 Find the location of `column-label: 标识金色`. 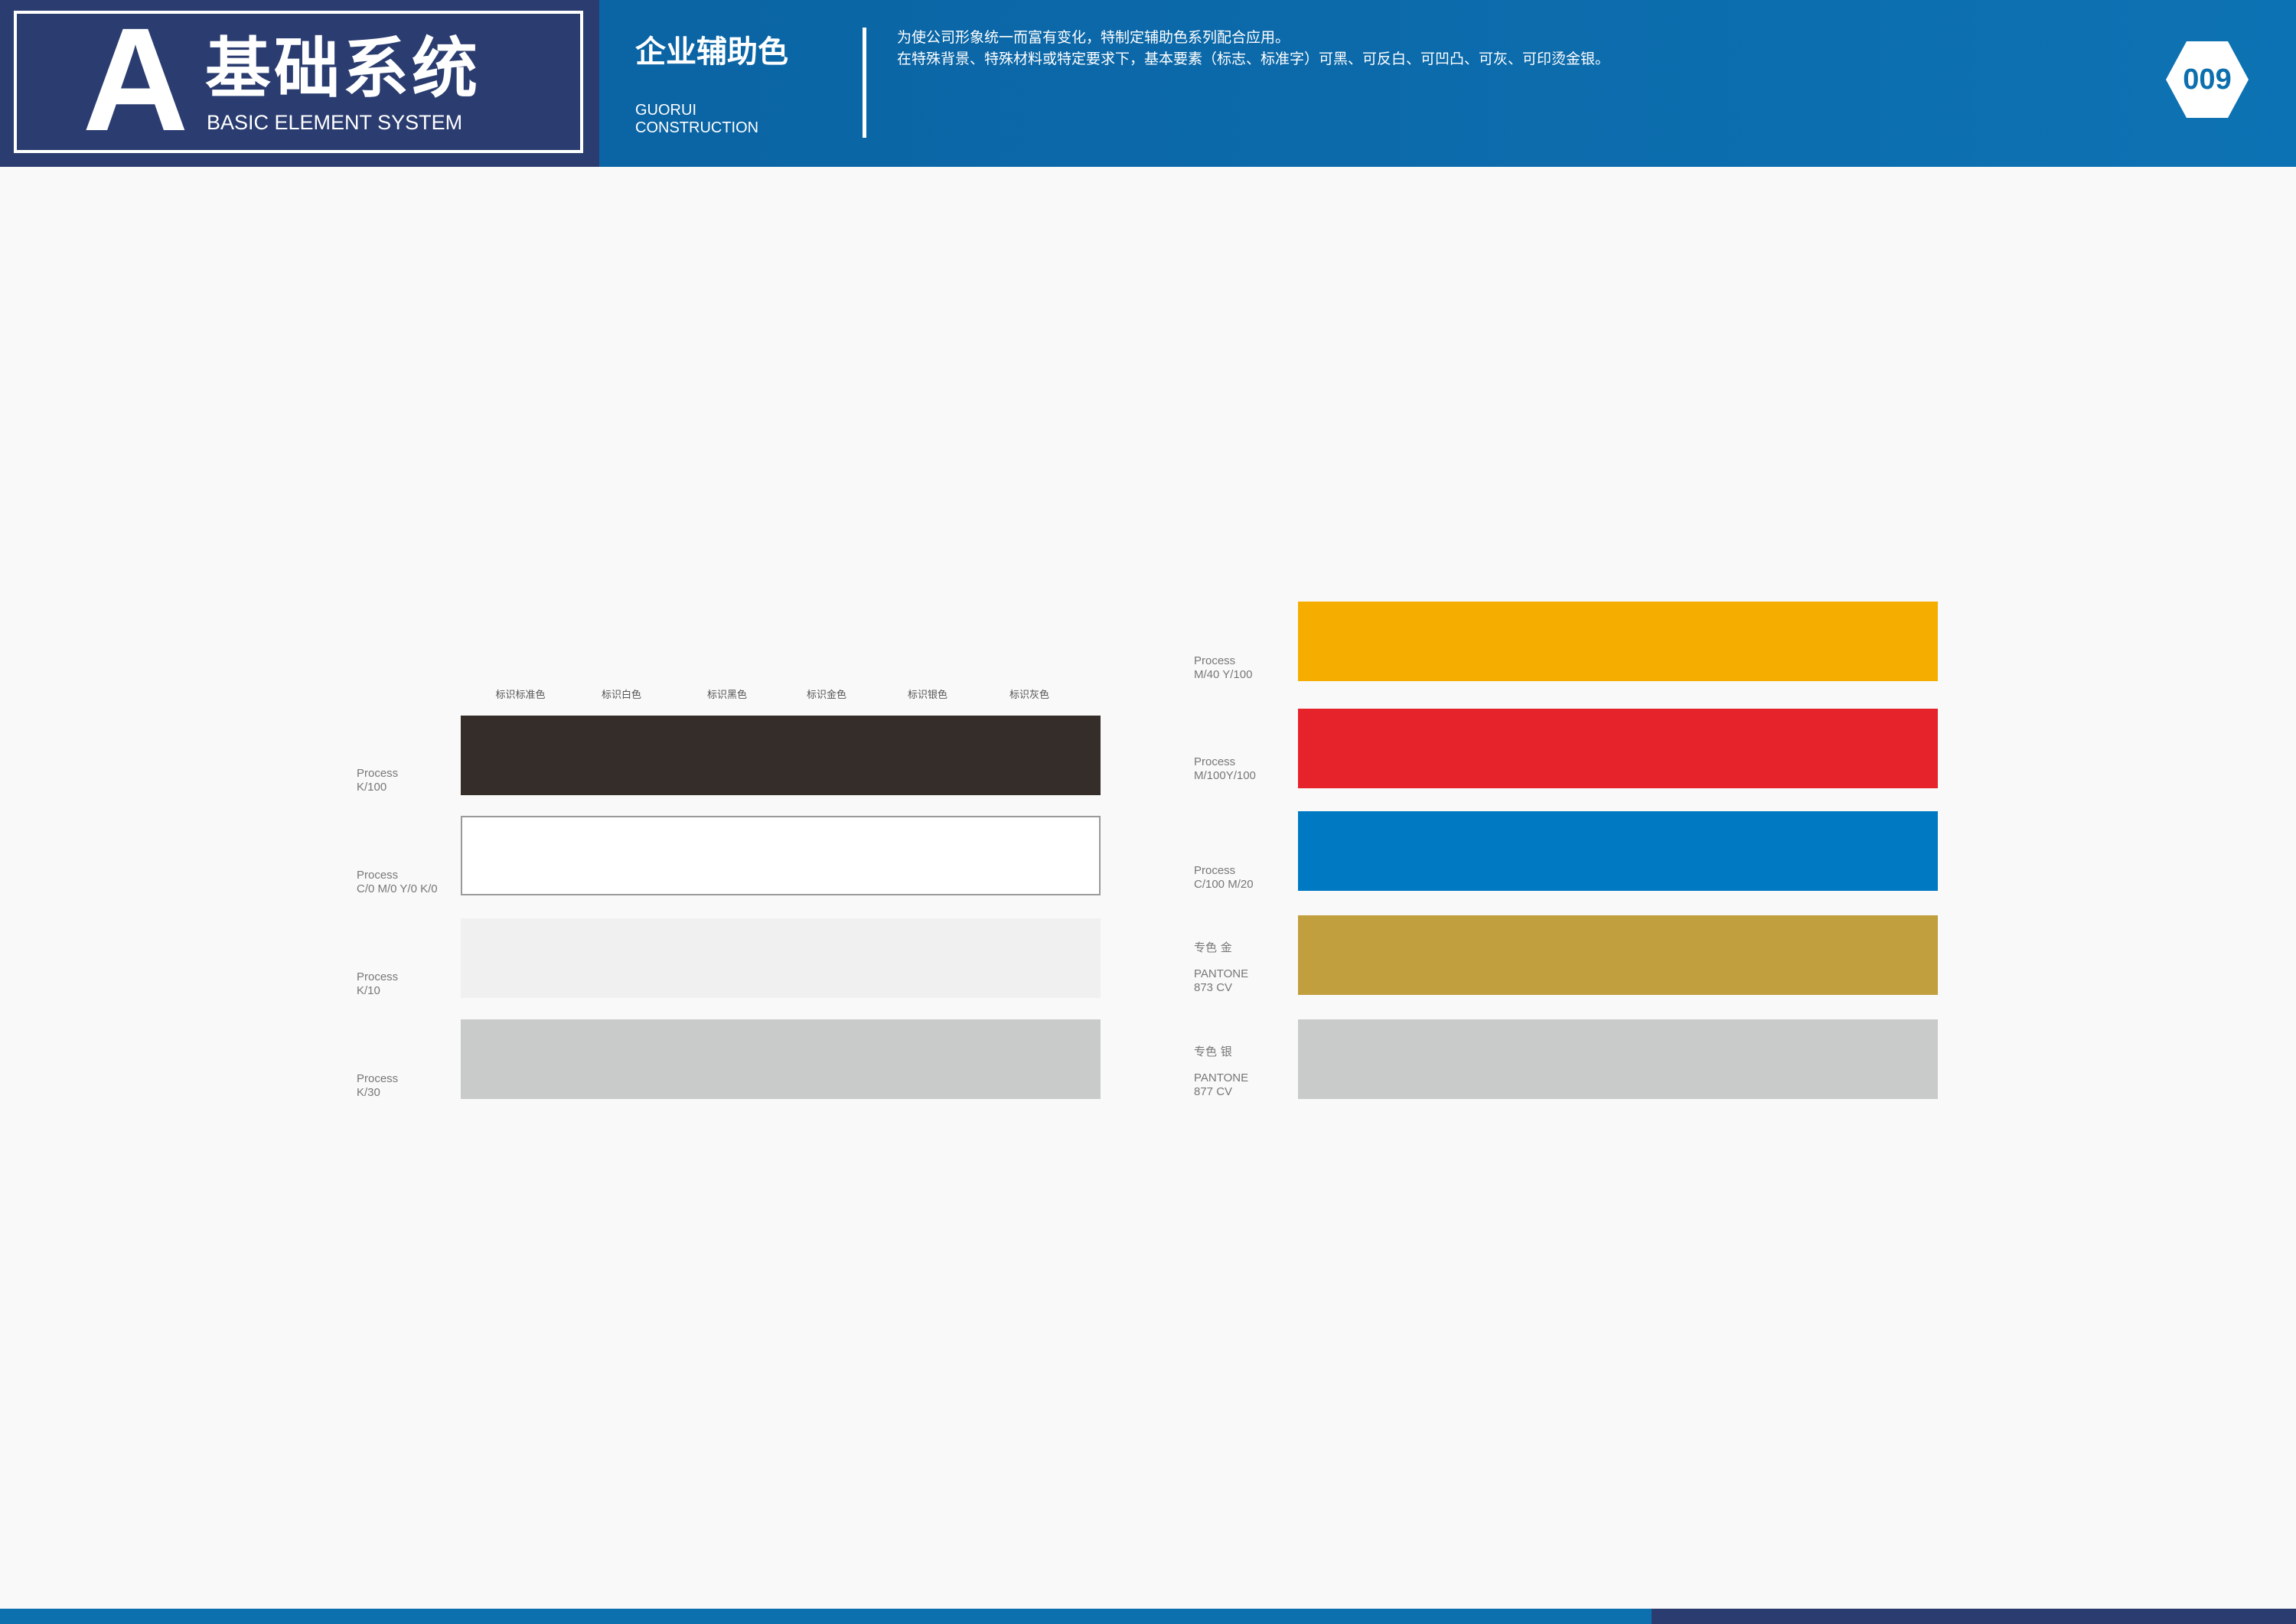

column-label: 标识金色 is located at coordinates (826, 696).